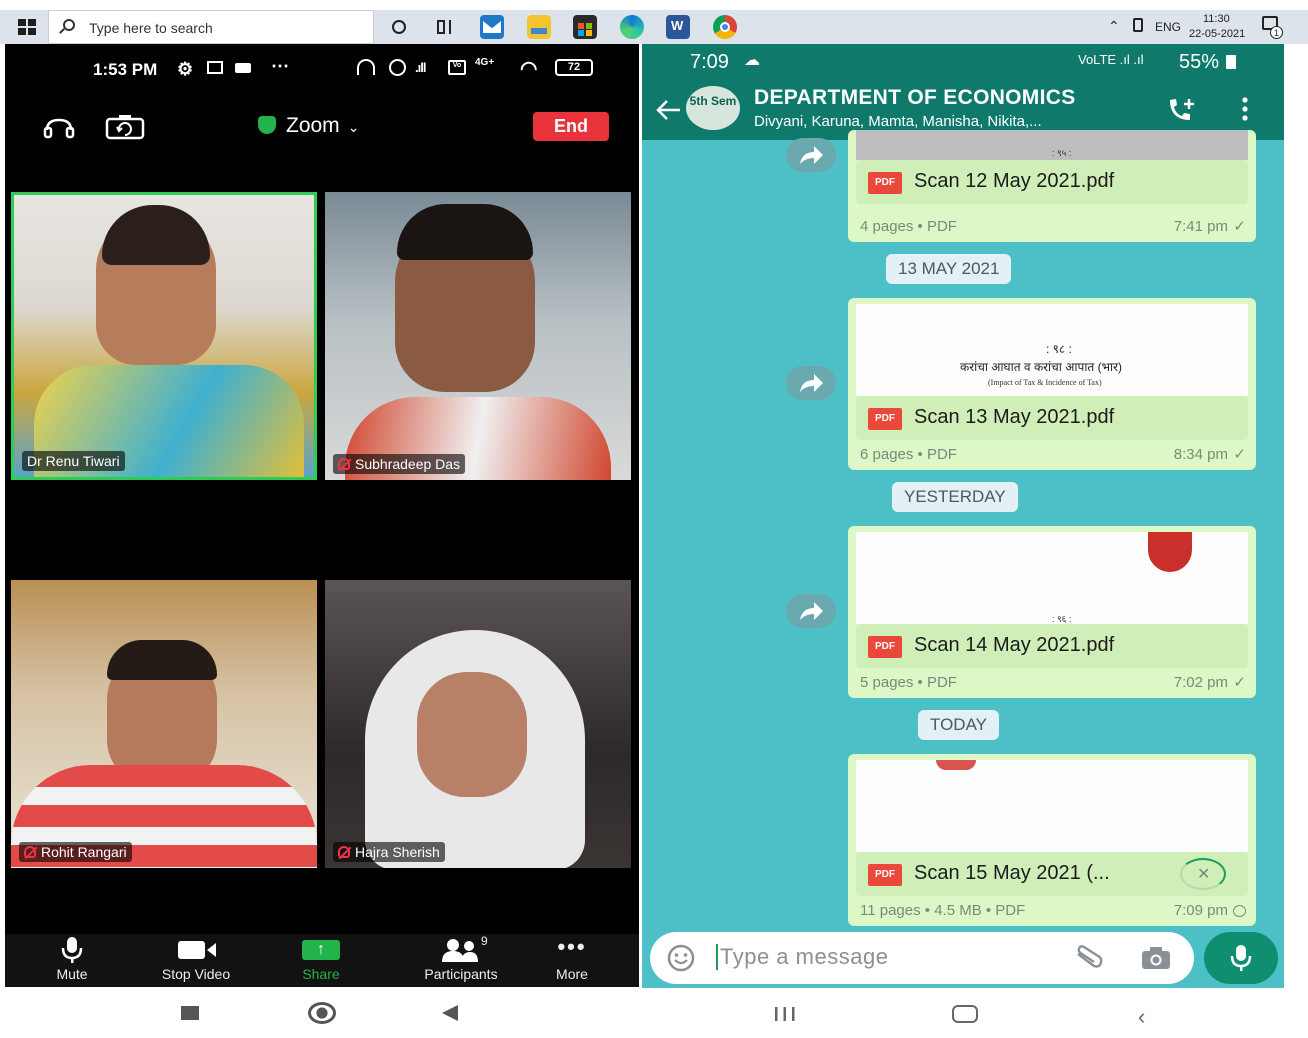 Image resolution: width=1308 pixels, height=1038 pixels. Describe the element at coordinates (420, 67) in the screenshot. I see `signal-icon: .ıll` at that location.